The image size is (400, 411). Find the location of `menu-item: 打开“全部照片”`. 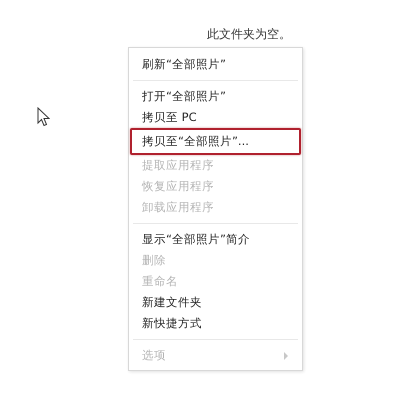

menu-item: 打开“全部照片” is located at coordinates (215, 96).